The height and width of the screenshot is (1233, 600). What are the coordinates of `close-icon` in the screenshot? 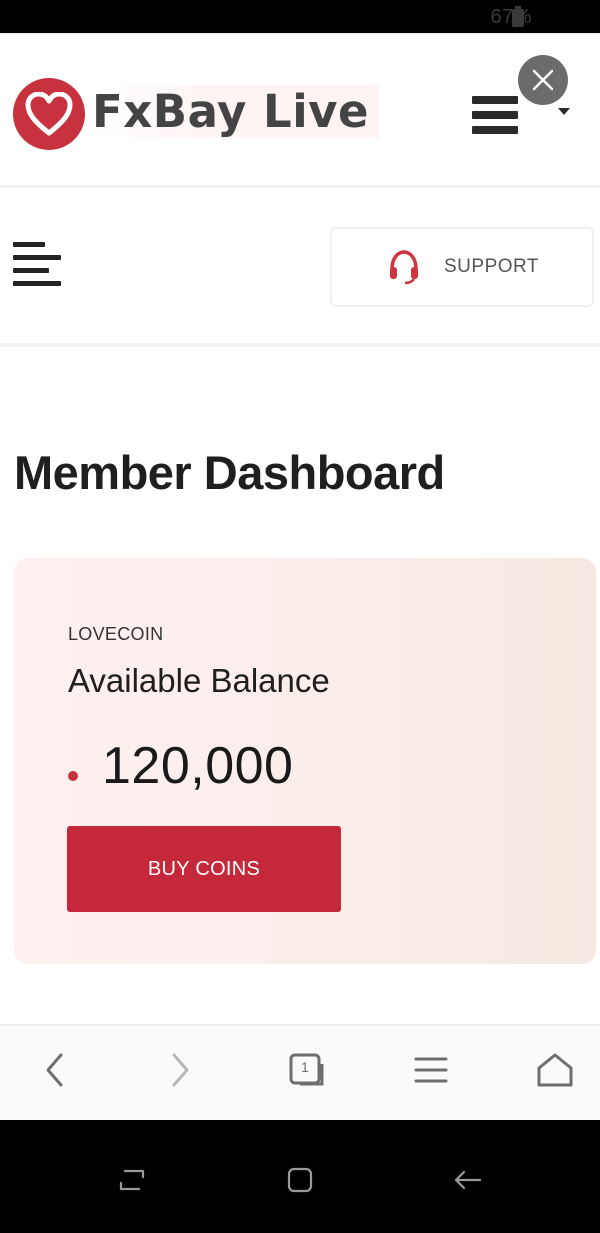 It's located at (543, 80).